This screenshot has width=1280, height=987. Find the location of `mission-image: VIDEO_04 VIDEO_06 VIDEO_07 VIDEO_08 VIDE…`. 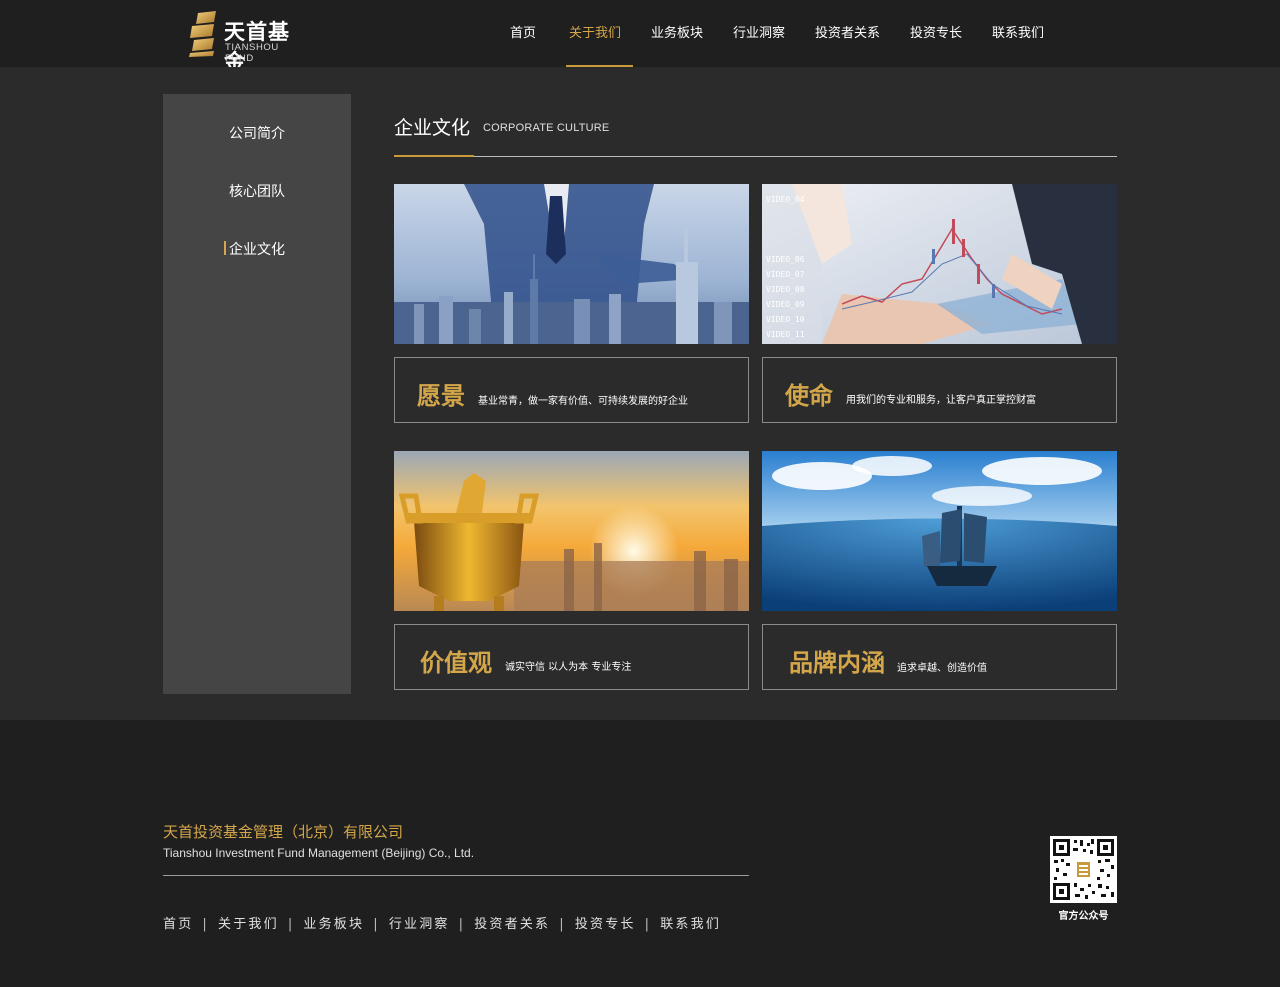

mission-image: VIDEO_04 VIDEO_06 VIDEO_07 VIDEO_08 VIDE… is located at coordinates (939, 264).